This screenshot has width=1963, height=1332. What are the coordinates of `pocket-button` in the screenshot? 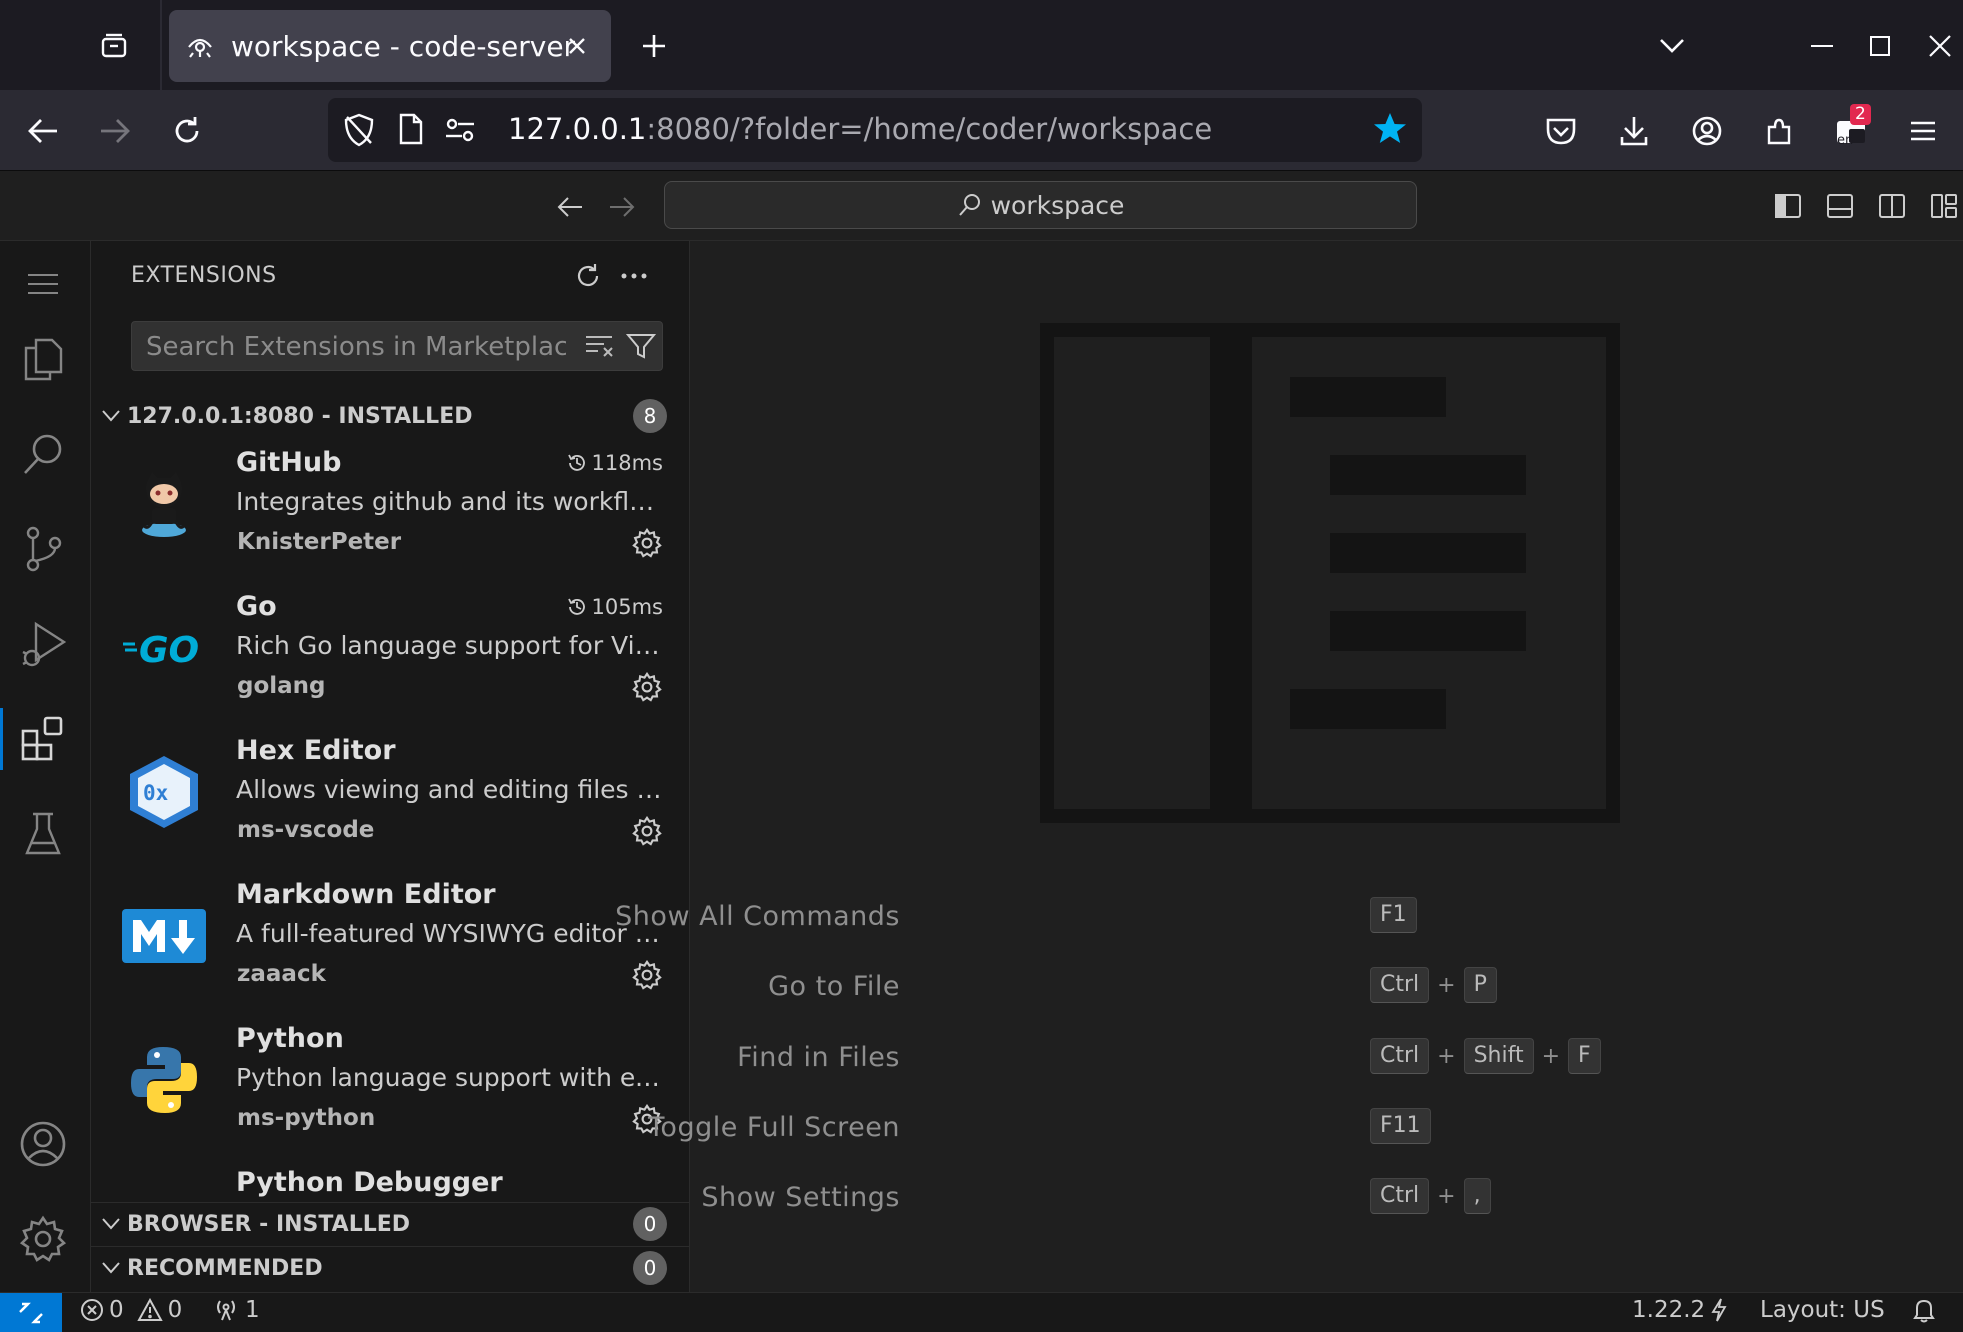 It's located at (1561, 131).